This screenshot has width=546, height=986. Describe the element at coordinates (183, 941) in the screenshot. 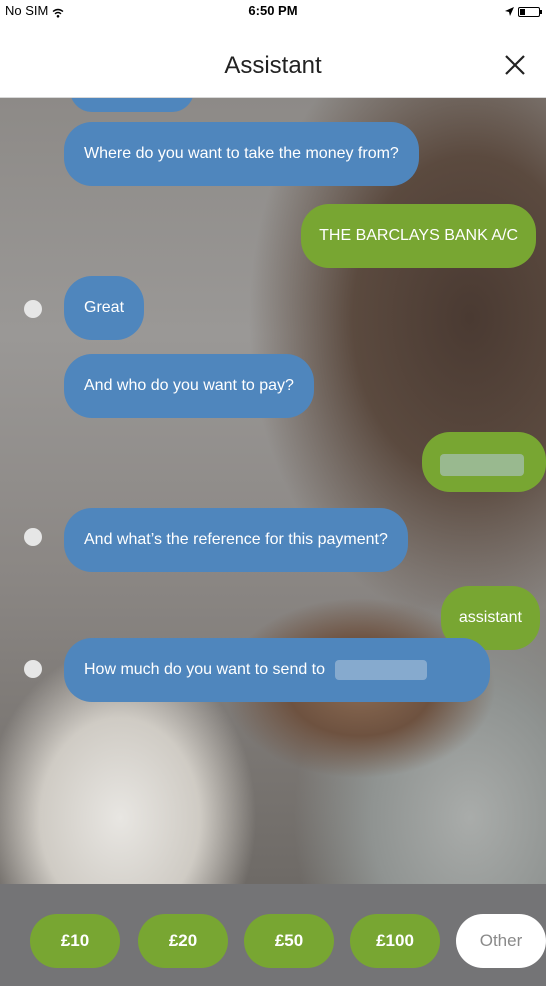

I see `amount-20-button: £20` at that location.